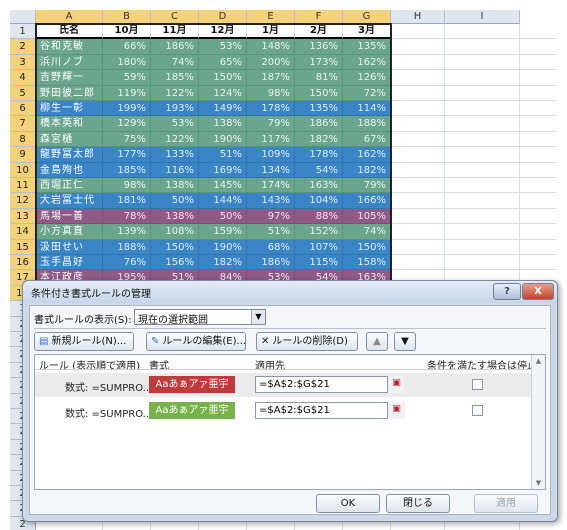 The width and height of the screenshot is (567, 530). I want to click on value-cell: 143%, so click(271, 201).